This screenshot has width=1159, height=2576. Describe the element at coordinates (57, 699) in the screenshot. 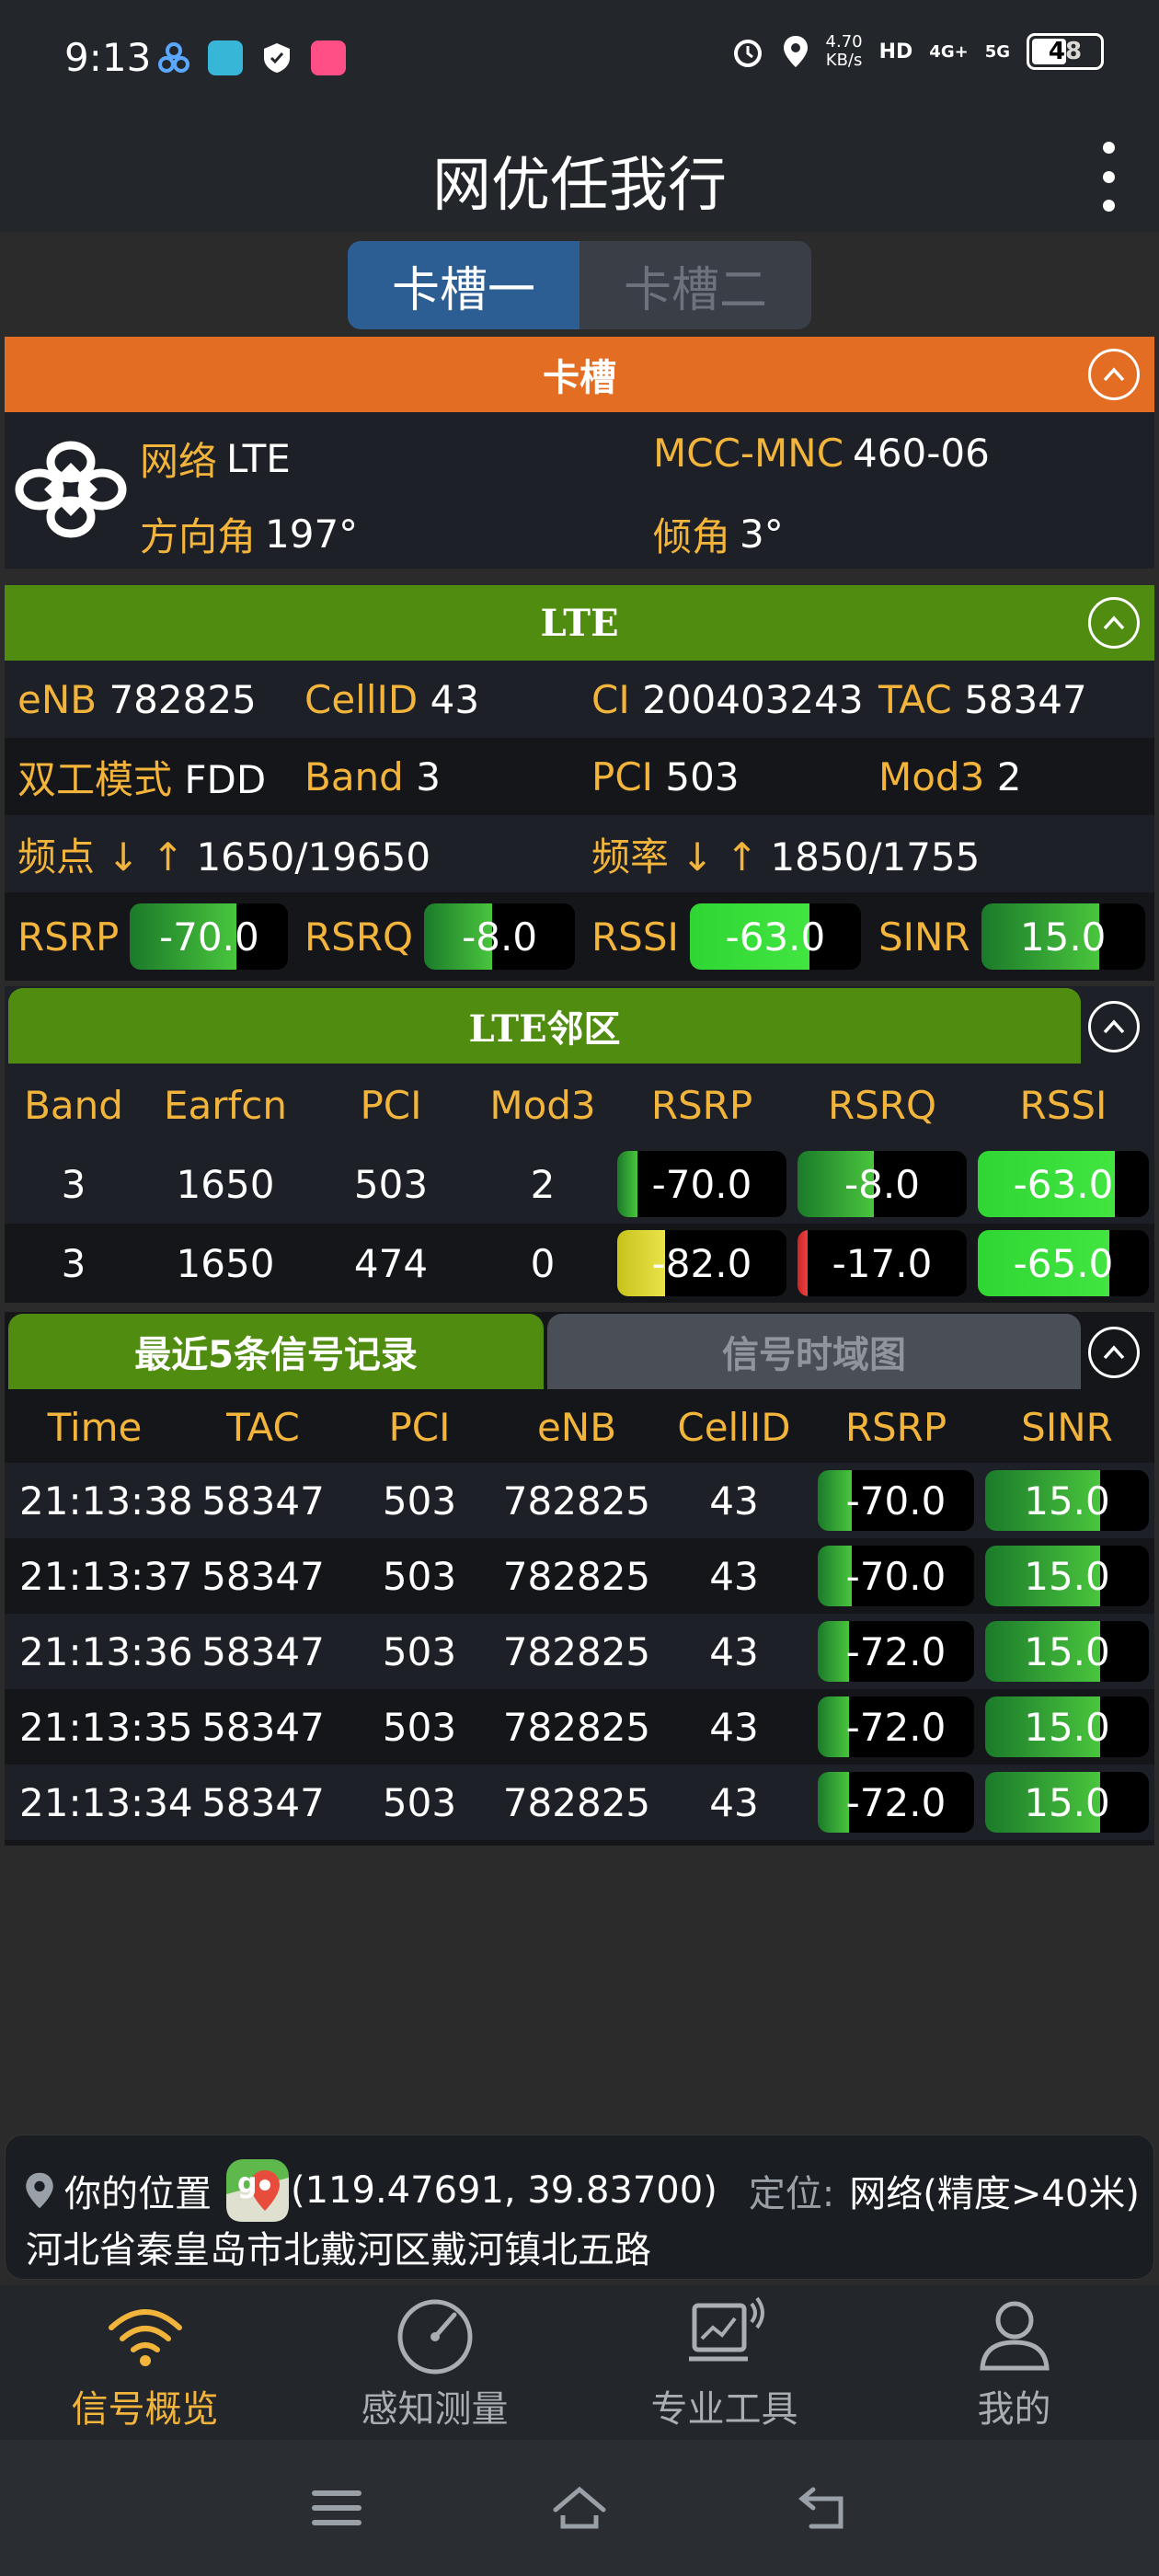

I see `enb-label: eNB` at that location.